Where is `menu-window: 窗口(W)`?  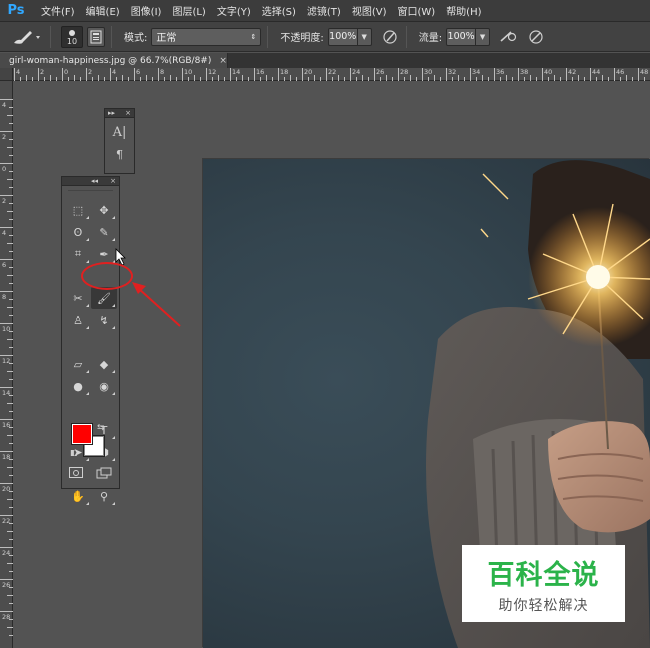
menu-window: 窗口(W) is located at coordinates (416, 10).